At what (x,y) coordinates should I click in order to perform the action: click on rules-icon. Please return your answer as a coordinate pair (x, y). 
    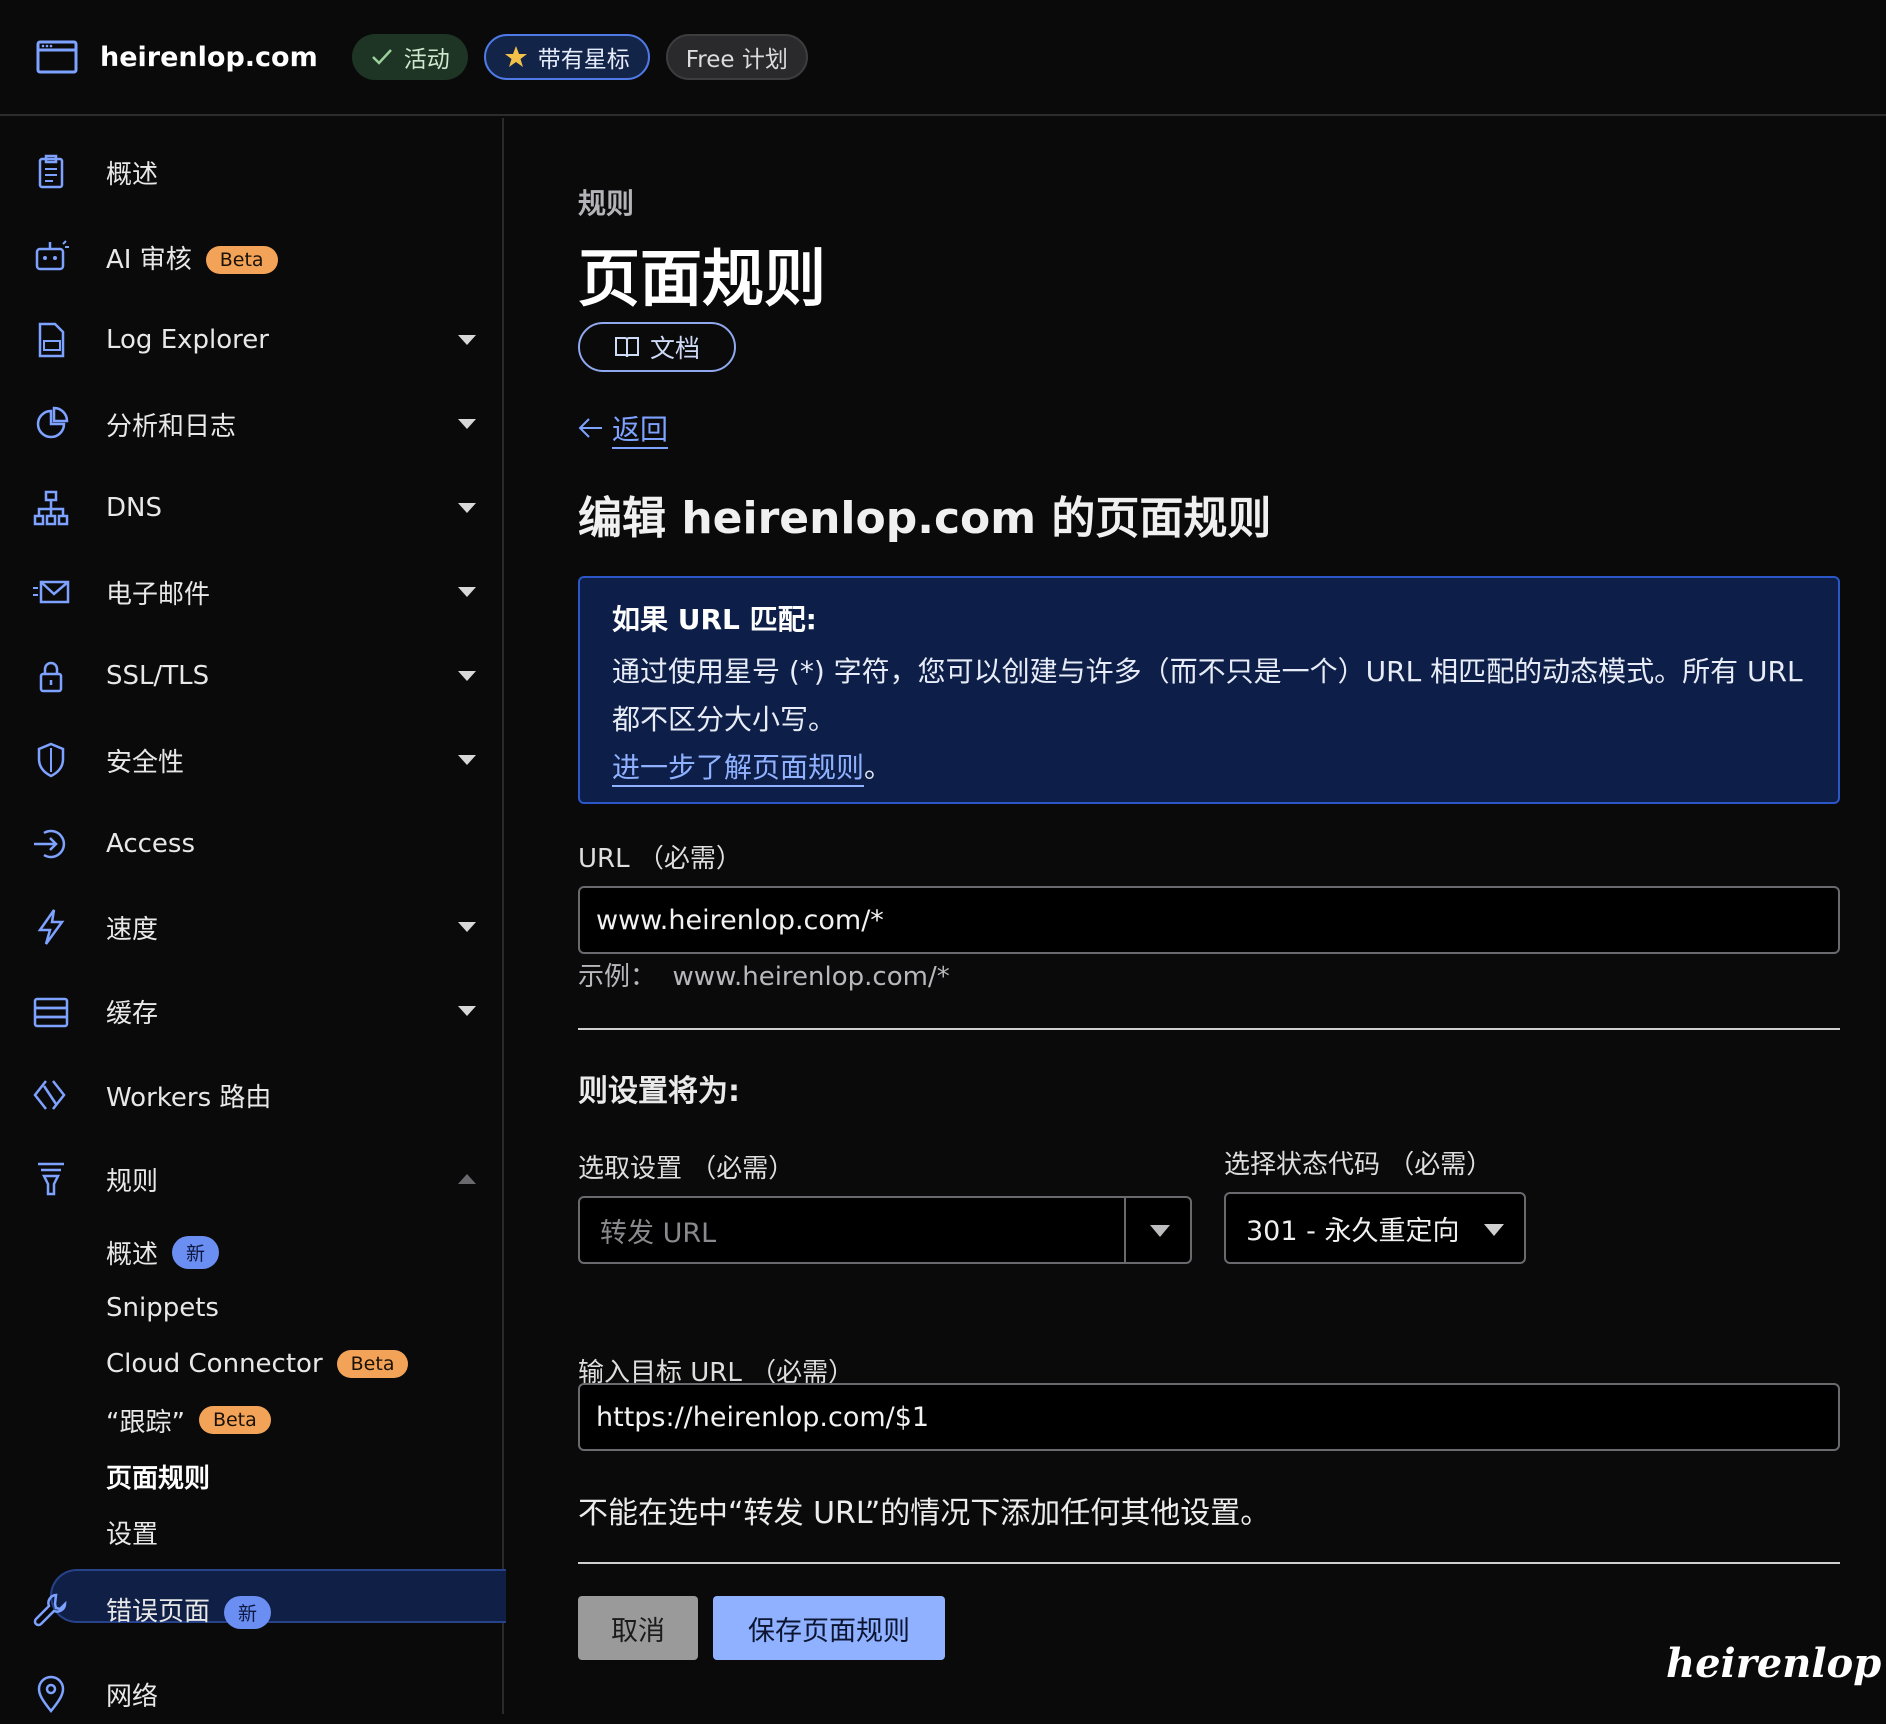
    Looking at the image, I should click on (51, 1179).